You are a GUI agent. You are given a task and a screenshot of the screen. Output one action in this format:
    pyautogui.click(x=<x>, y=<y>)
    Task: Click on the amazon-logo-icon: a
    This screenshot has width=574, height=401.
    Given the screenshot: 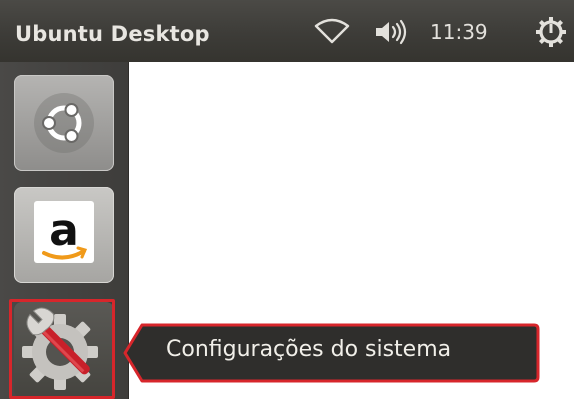 What is the action you would take?
    pyautogui.click(x=64, y=232)
    